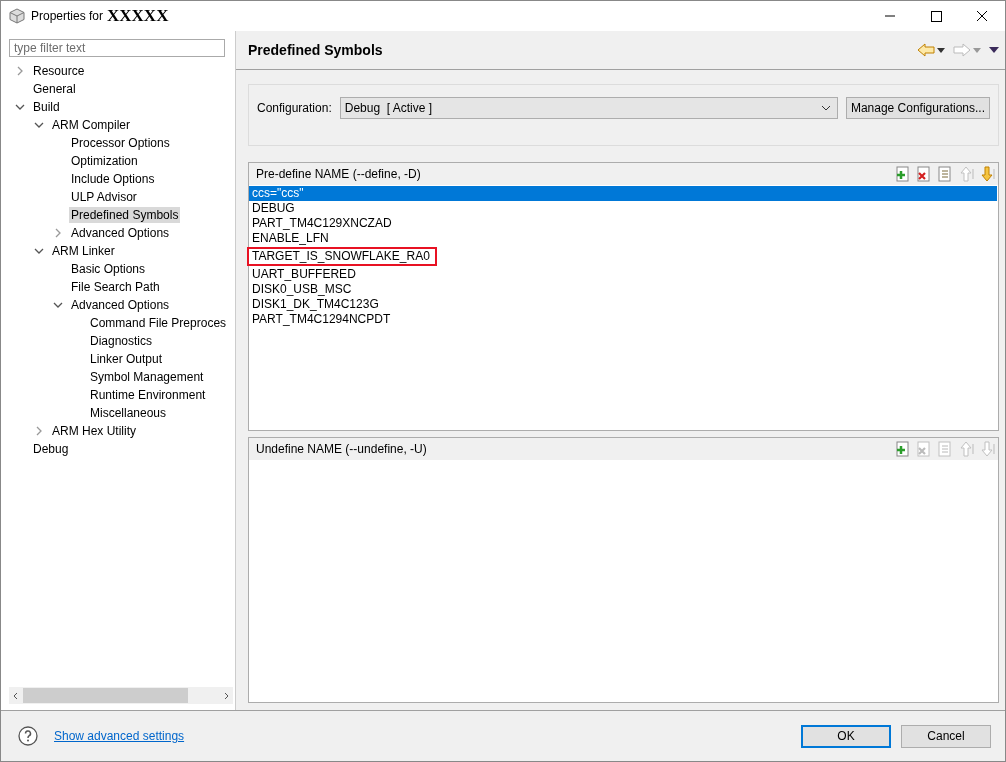  What do you see at coordinates (846, 736) in the screenshot?
I see `dialog-button: OK` at bounding box center [846, 736].